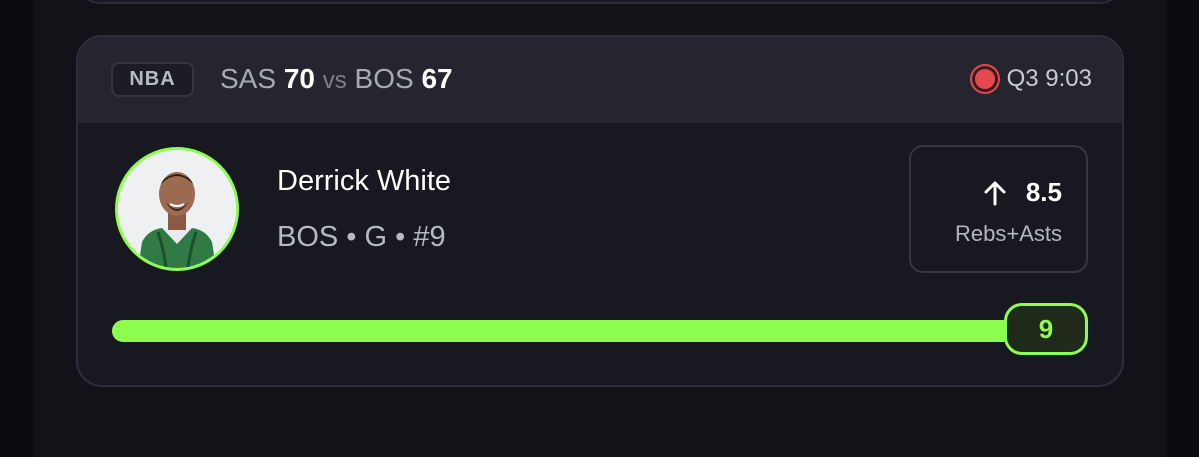 The image size is (1199, 457). I want to click on player-name: Derrick White, so click(364, 181).